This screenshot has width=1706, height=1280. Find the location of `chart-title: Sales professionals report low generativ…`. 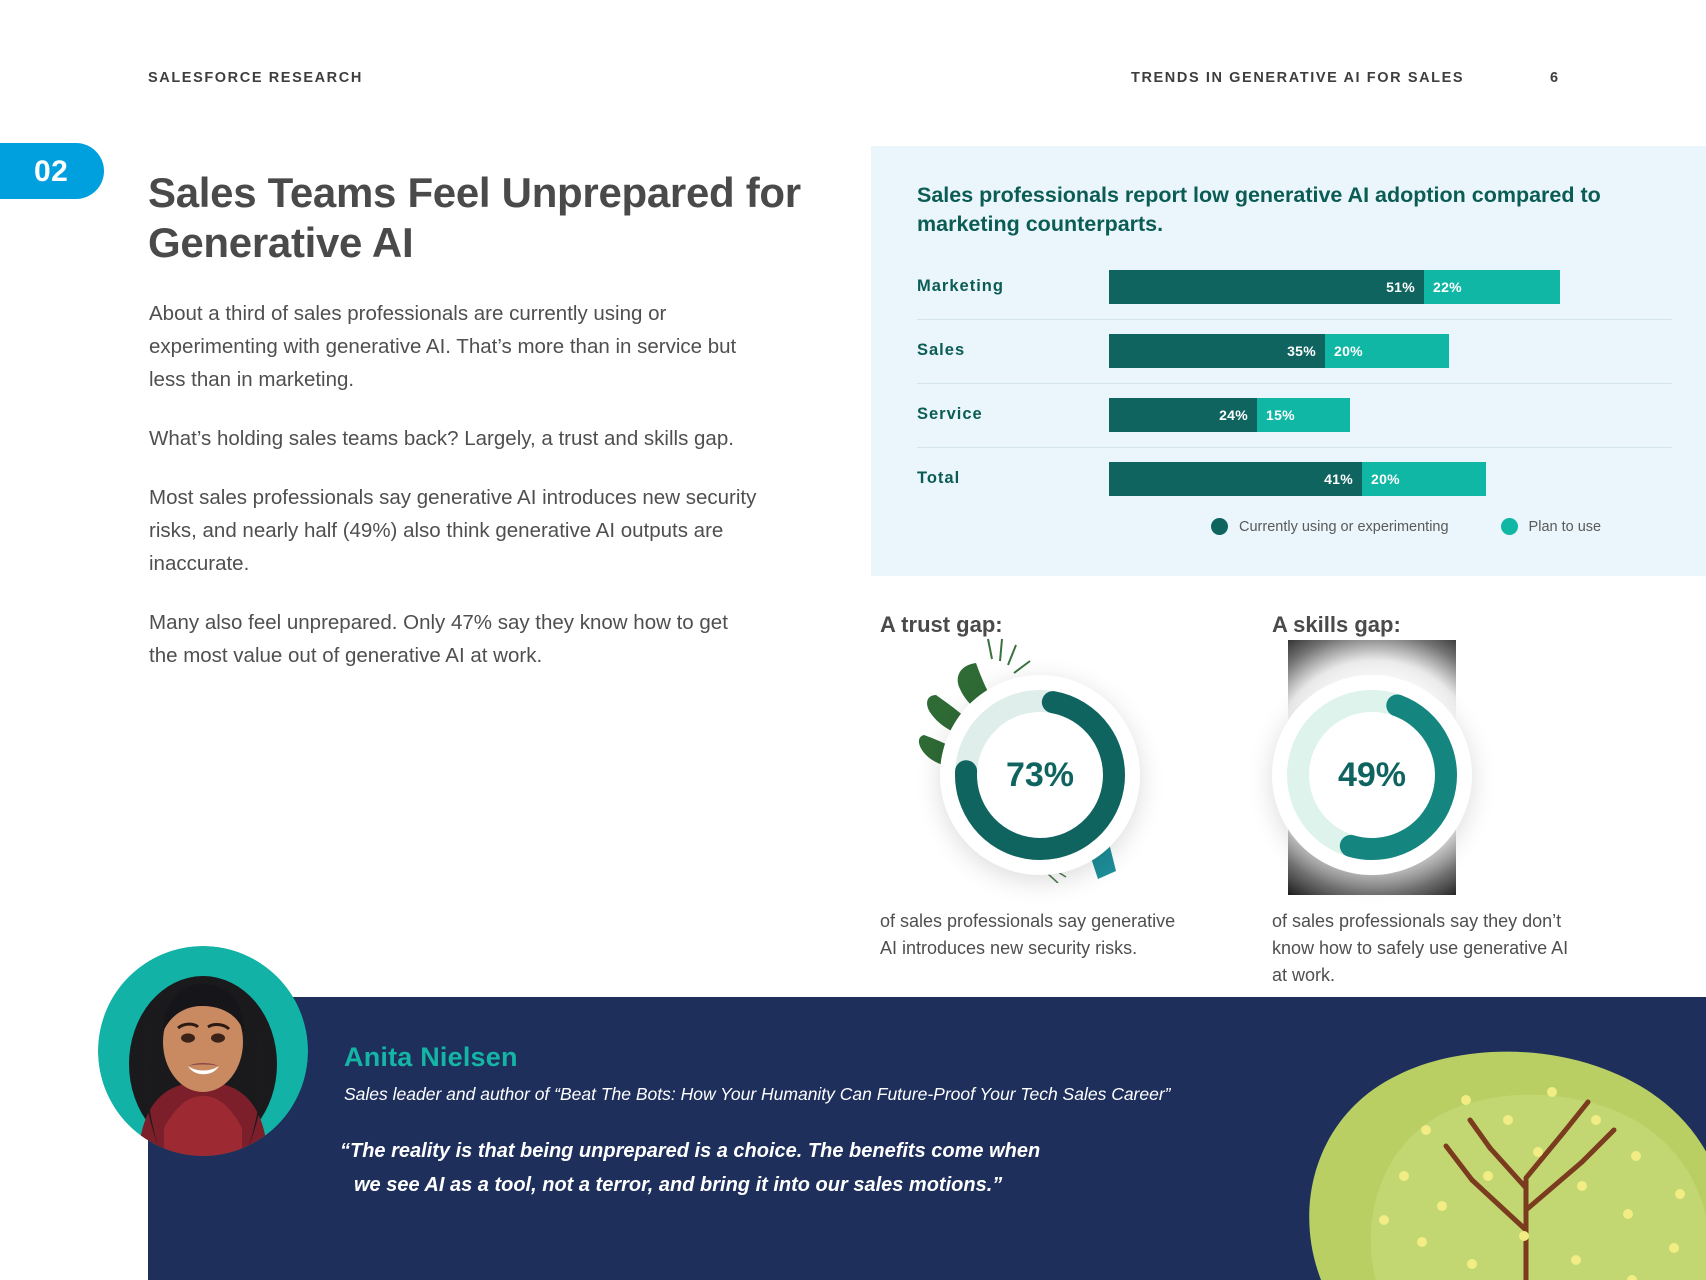

chart-title: Sales professionals report low generativ… is located at coordinates (1259, 209).